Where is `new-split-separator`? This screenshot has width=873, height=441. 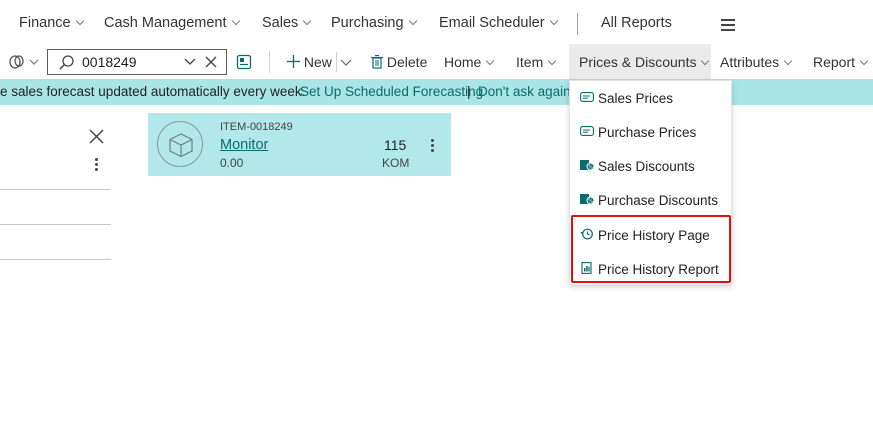 new-split-separator is located at coordinates (336, 62).